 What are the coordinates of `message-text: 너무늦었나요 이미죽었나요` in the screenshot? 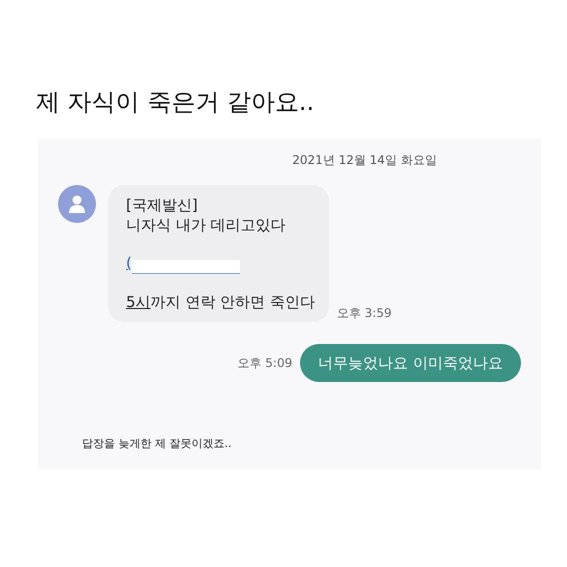 It's located at (410, 363).